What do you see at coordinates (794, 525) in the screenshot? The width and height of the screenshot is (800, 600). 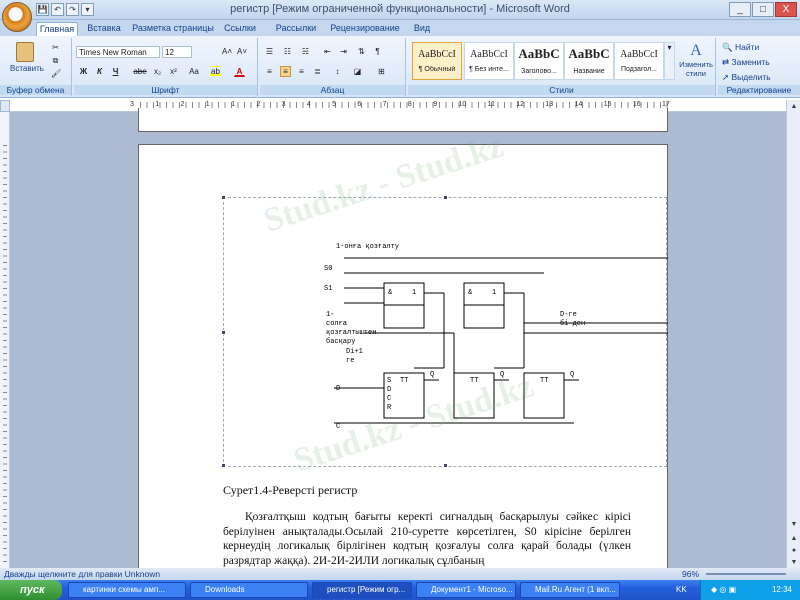 I see `scroll-down-icon: ▼` at bounding box center [794, 525].